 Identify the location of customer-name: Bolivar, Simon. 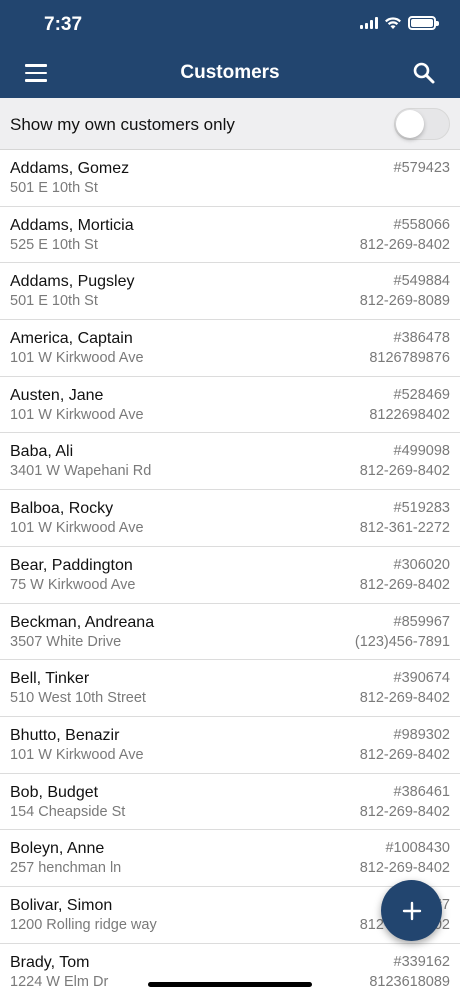
(61, 905).